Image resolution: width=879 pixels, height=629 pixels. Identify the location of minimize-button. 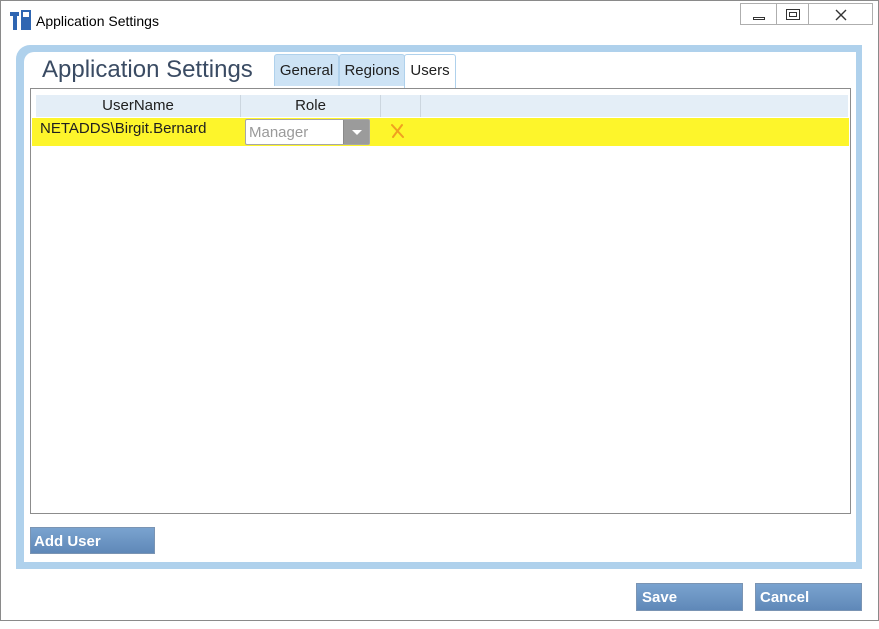
(758, 14).